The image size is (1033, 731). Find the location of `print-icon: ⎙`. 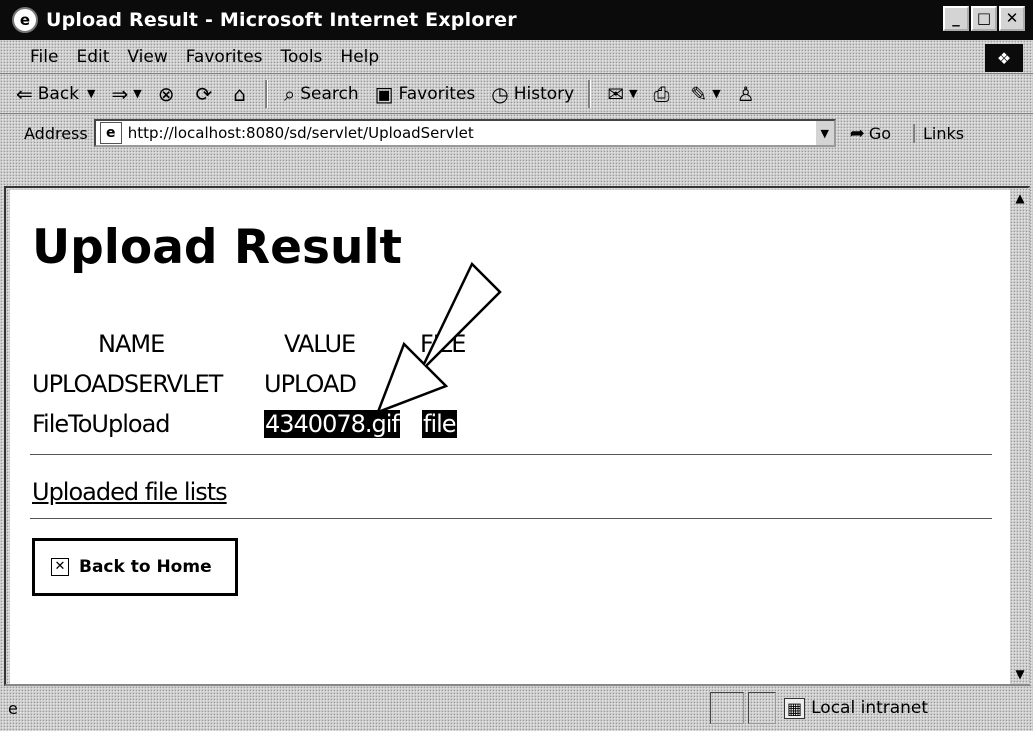

print-icon: ⎙ is located at coordinates (661, 93).